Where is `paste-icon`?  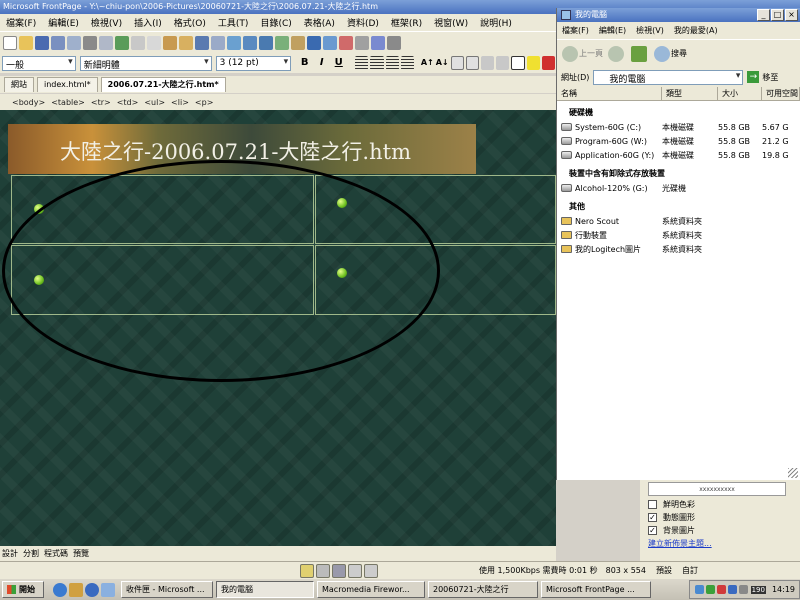 paste-icon is located at coordinates (170, 42).